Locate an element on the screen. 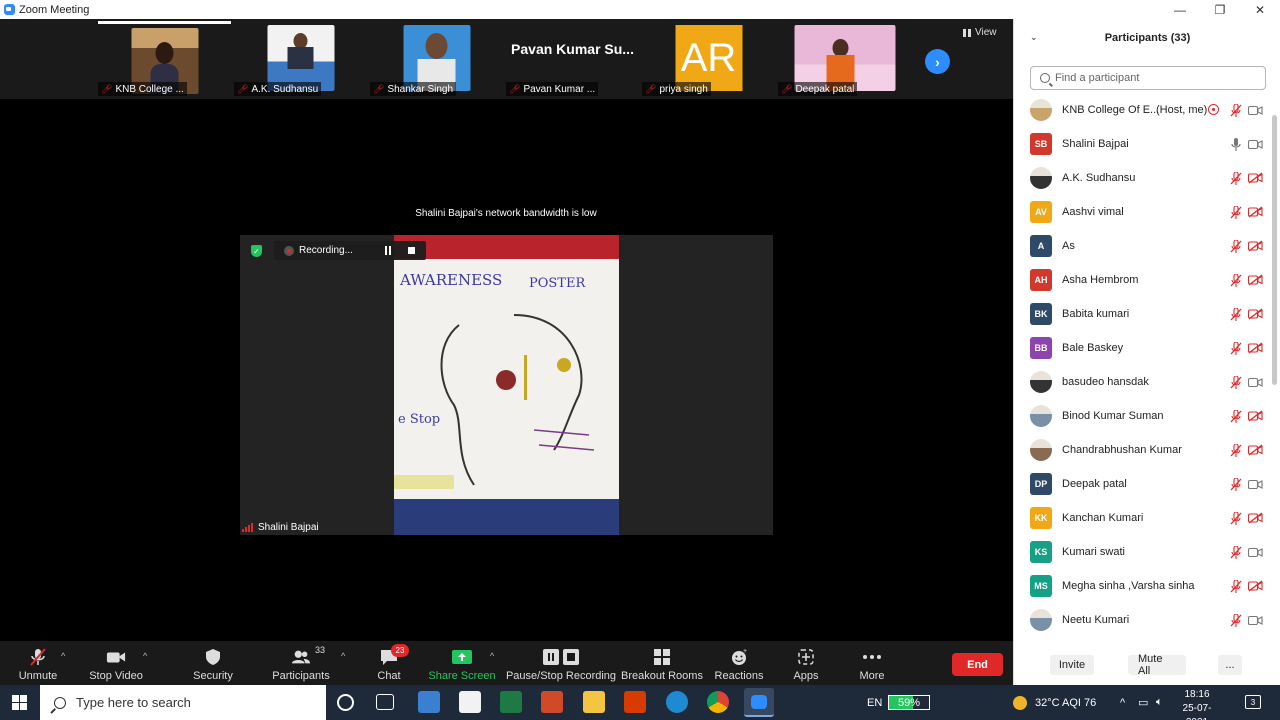 Image resolution: width=1280 pixels, height=720 pixels. participant-row: AV Aashvi vimal is located at coordinates (1143, 212).